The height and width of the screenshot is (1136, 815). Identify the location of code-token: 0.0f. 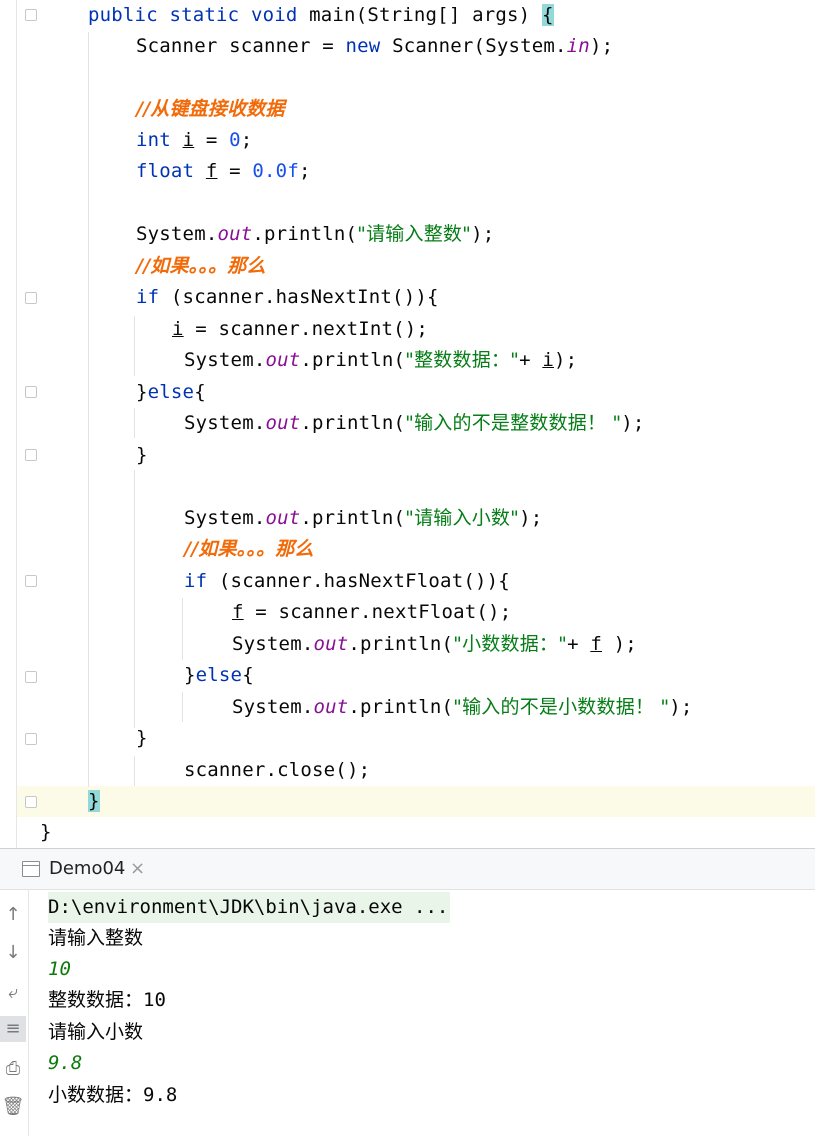
(275, 171).